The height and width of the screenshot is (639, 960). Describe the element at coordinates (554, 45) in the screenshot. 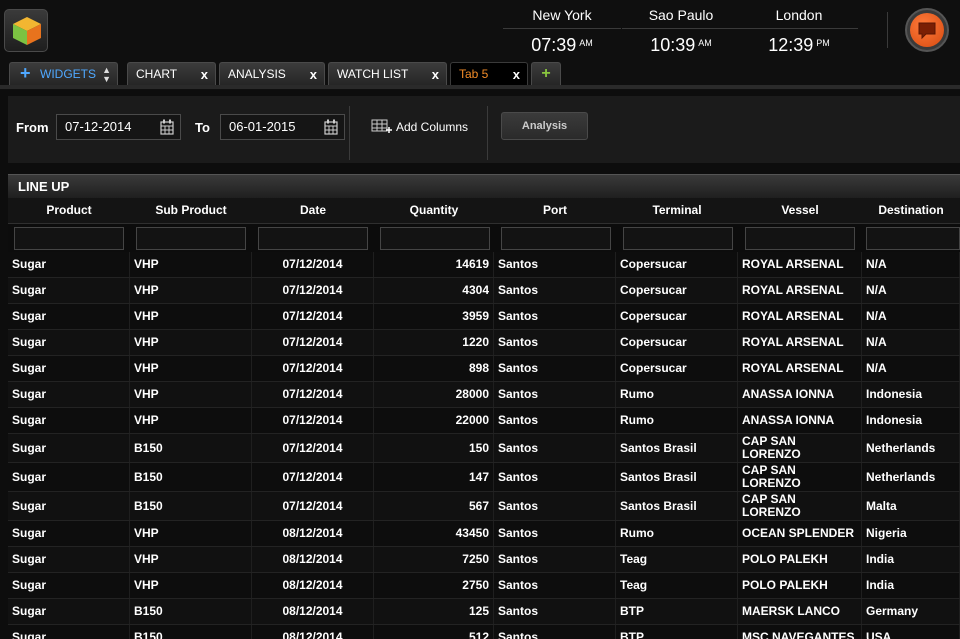

I see `clock-time-value: 07:39` at that location.